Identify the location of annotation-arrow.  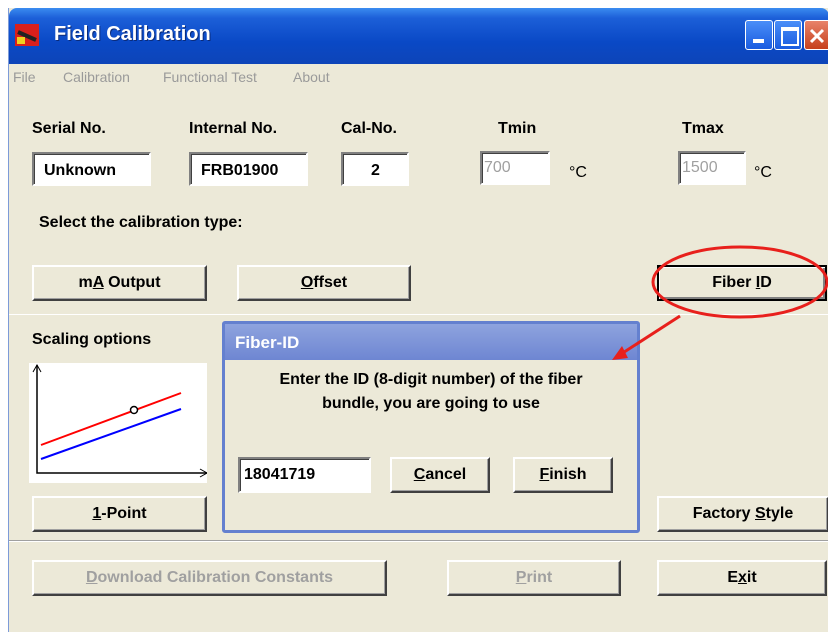
(649, 336).